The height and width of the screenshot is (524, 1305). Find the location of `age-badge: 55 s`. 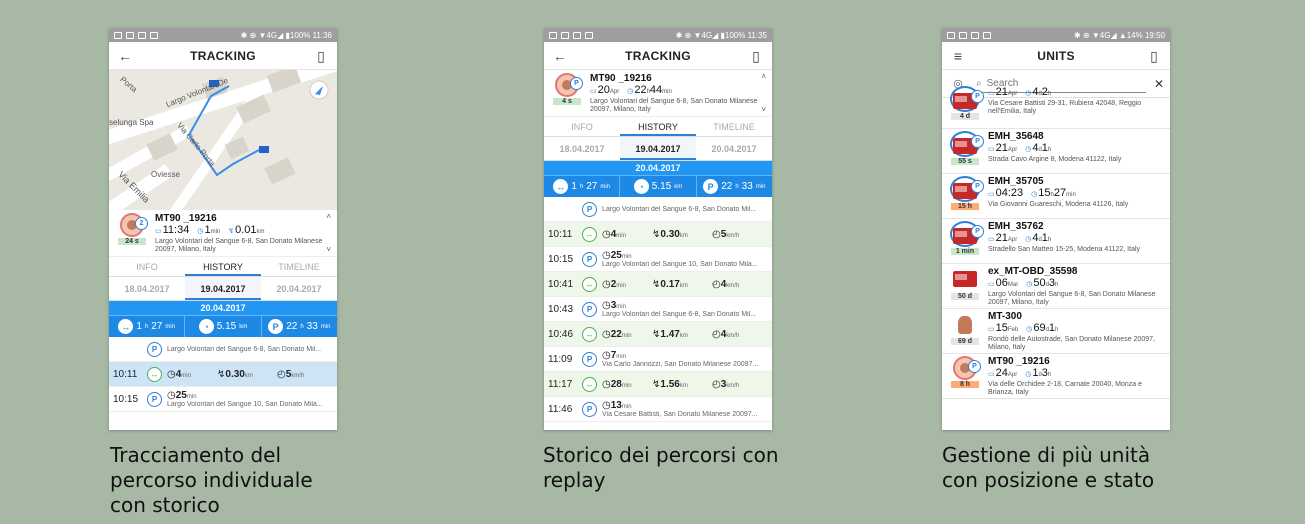

age-badge: 55 s is located at coordinates (965, 161).